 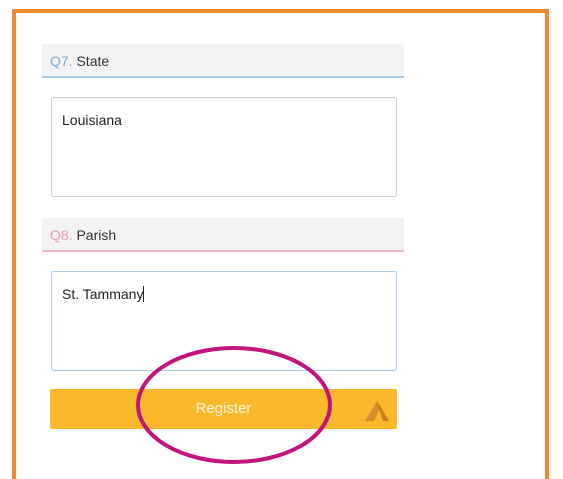 I want to click on state-input: Louisiana, so click(x=224, y=147).